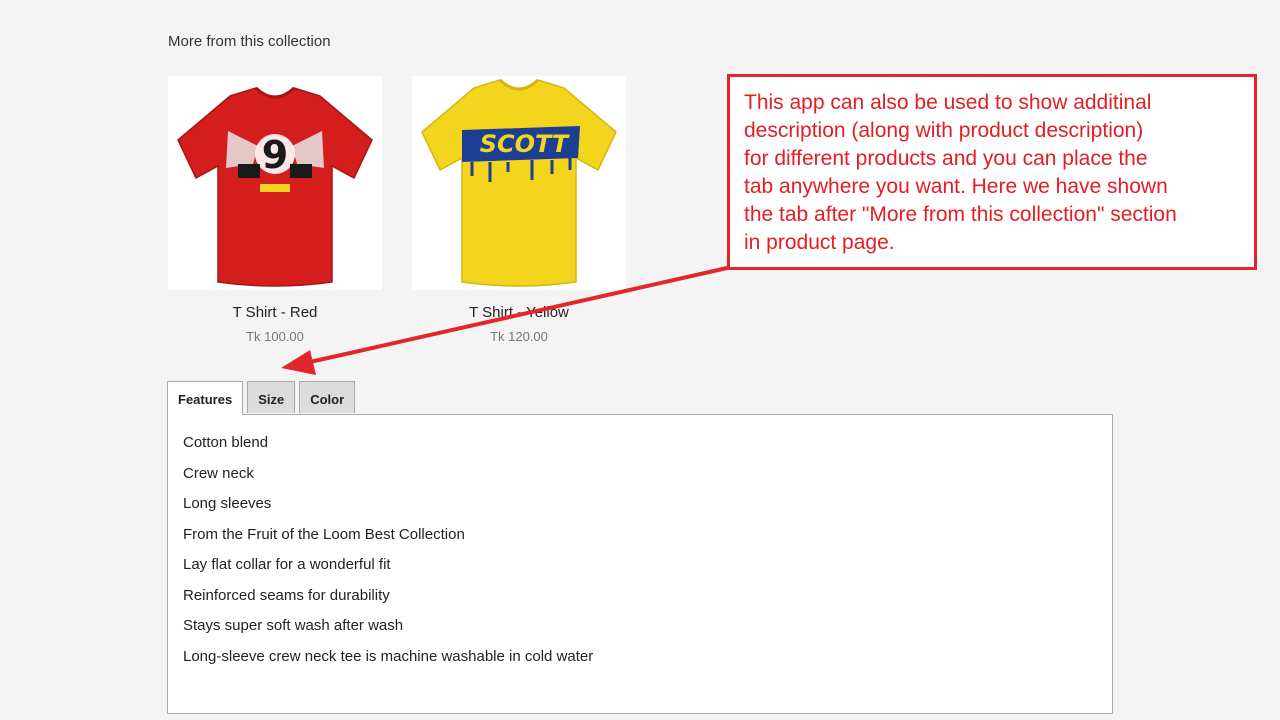  What do you see at coordinates (819, 242) in the screenshot?
I see `callout-line: in product page.` at bounding box center [819, 242].